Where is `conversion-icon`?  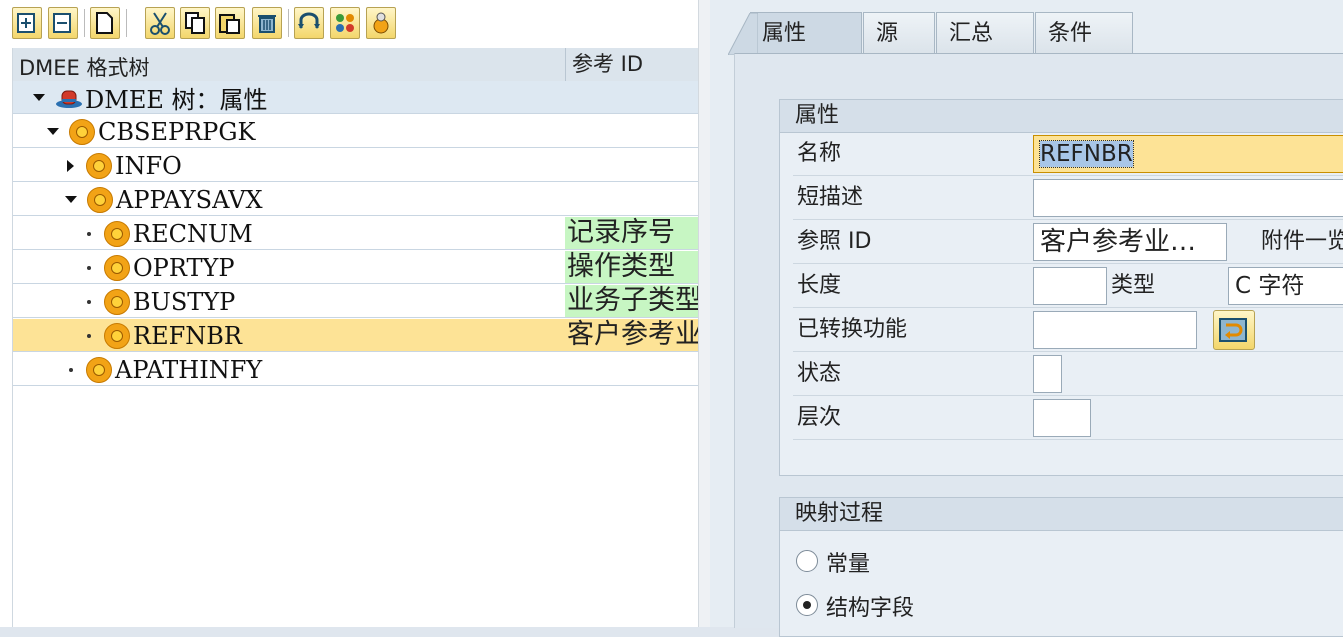 conversion-icon is located at coordinates (1233, 330).